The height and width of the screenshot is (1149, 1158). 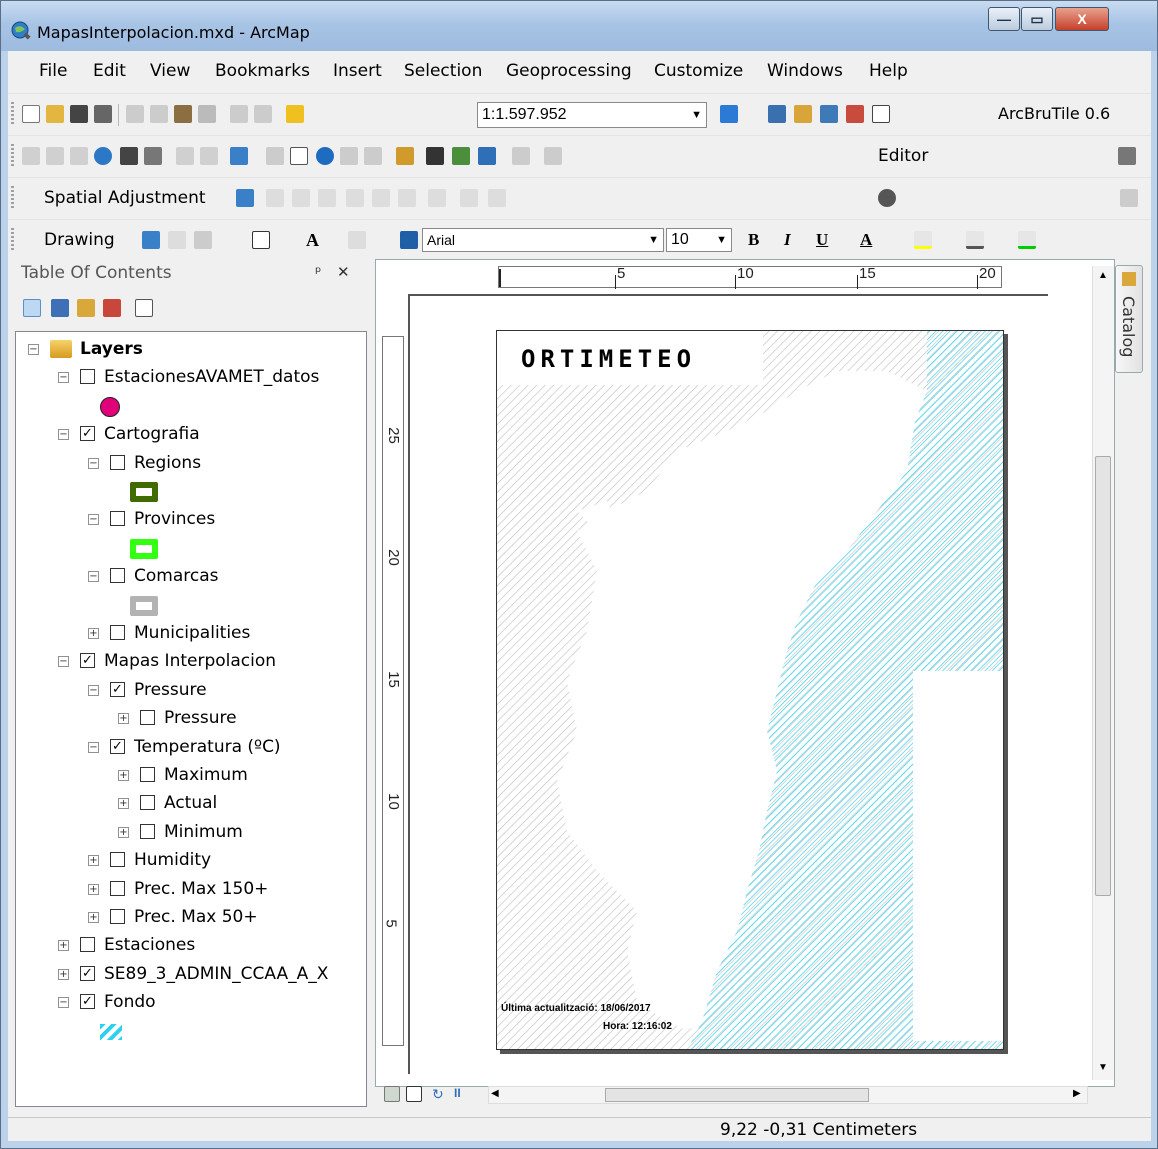 What do you see at coordinates (261, 240) in the screenshot?
I see `rectangle-icon` at bounding box center [261, 240].